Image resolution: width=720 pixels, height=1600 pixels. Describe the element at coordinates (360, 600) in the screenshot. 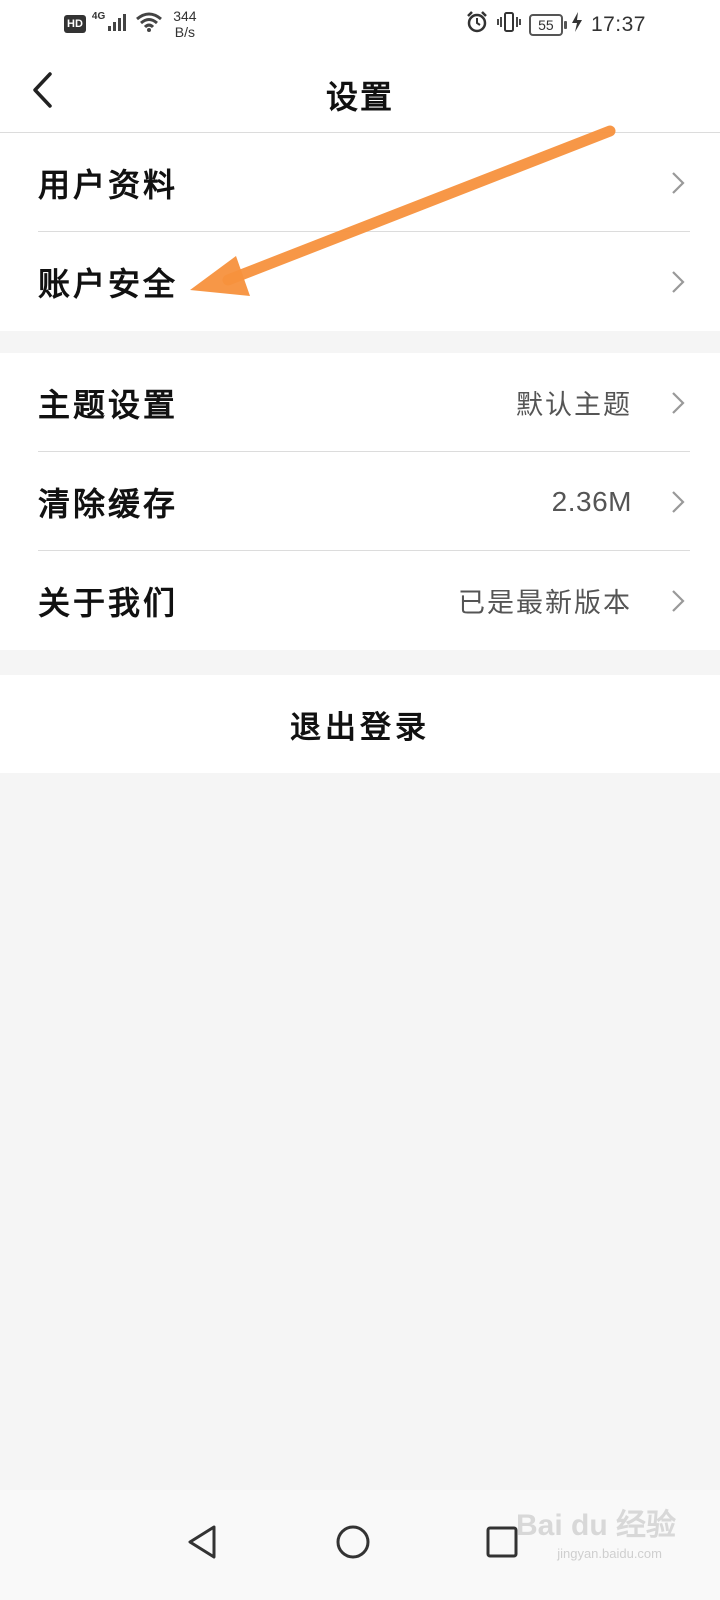

I see `settings-row-about: 关于我们 已是最新版本` at that location.